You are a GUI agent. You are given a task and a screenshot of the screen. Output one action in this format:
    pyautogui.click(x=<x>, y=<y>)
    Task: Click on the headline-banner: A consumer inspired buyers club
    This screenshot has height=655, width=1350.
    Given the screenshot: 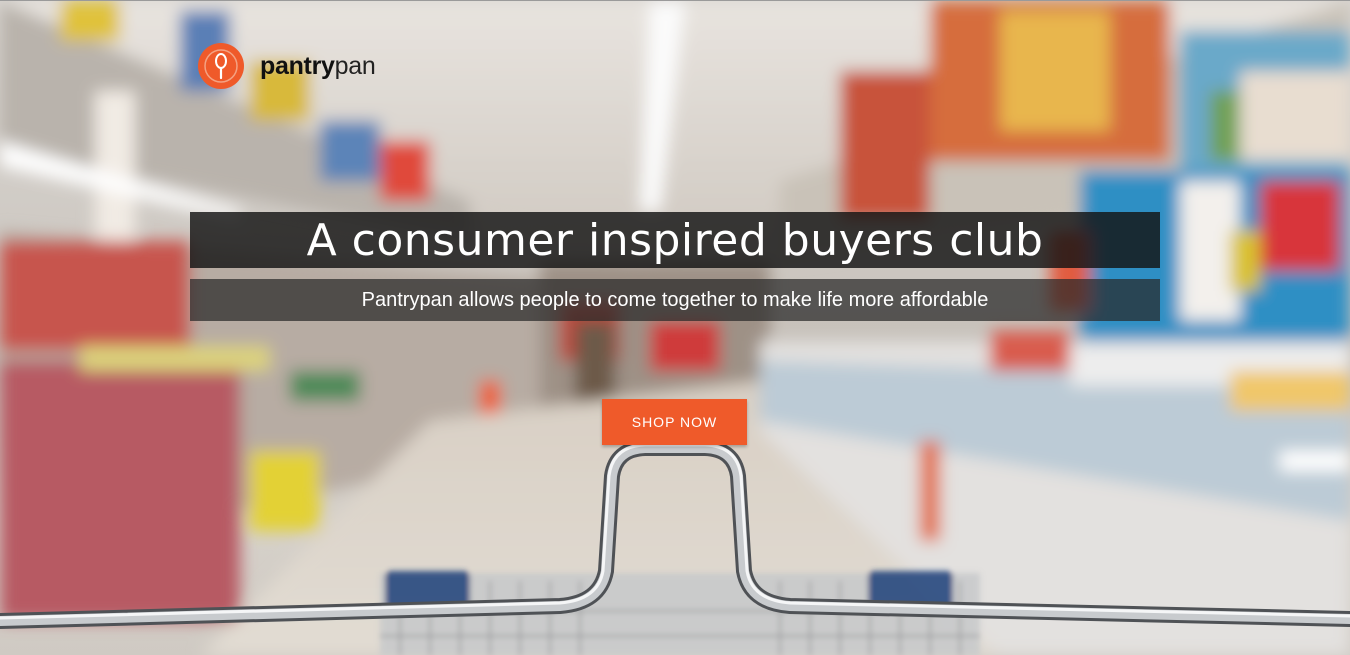 What is the action you would take?
    pyautogui.click(x=675, y=240)
    